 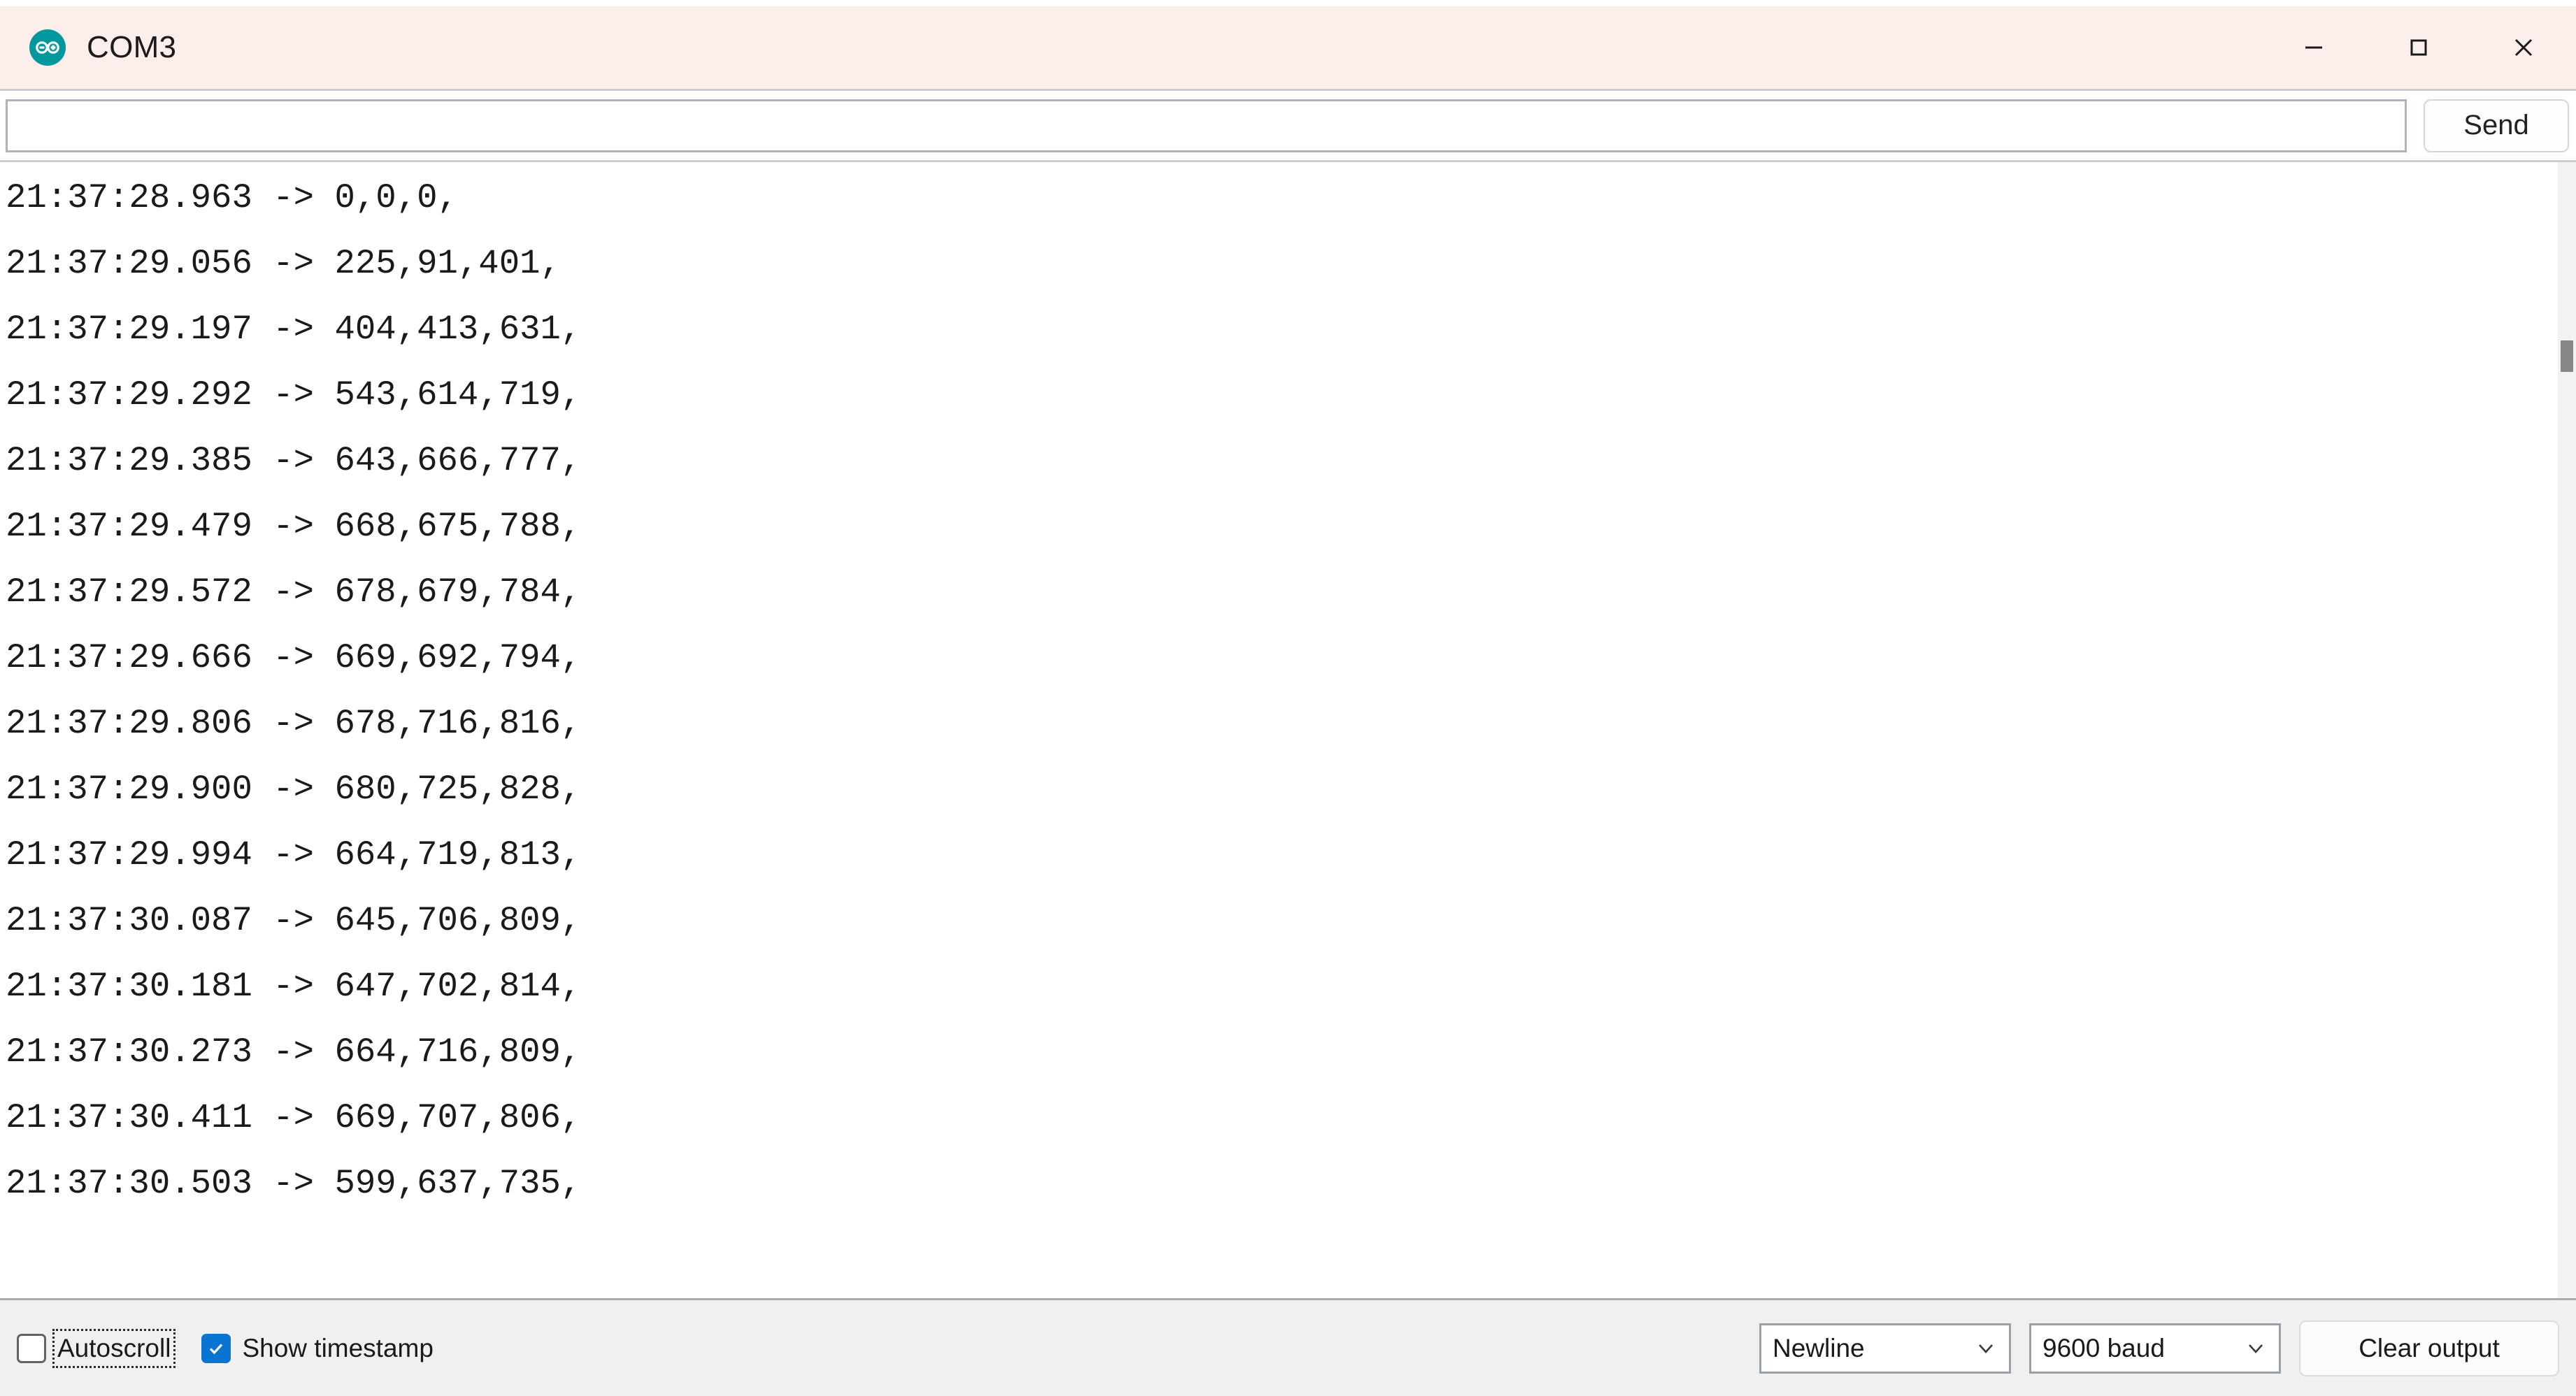 What do you see at coordinates (2523, 48) in the screenshot?
I see `close-button` at bounding box center [2523, 48].